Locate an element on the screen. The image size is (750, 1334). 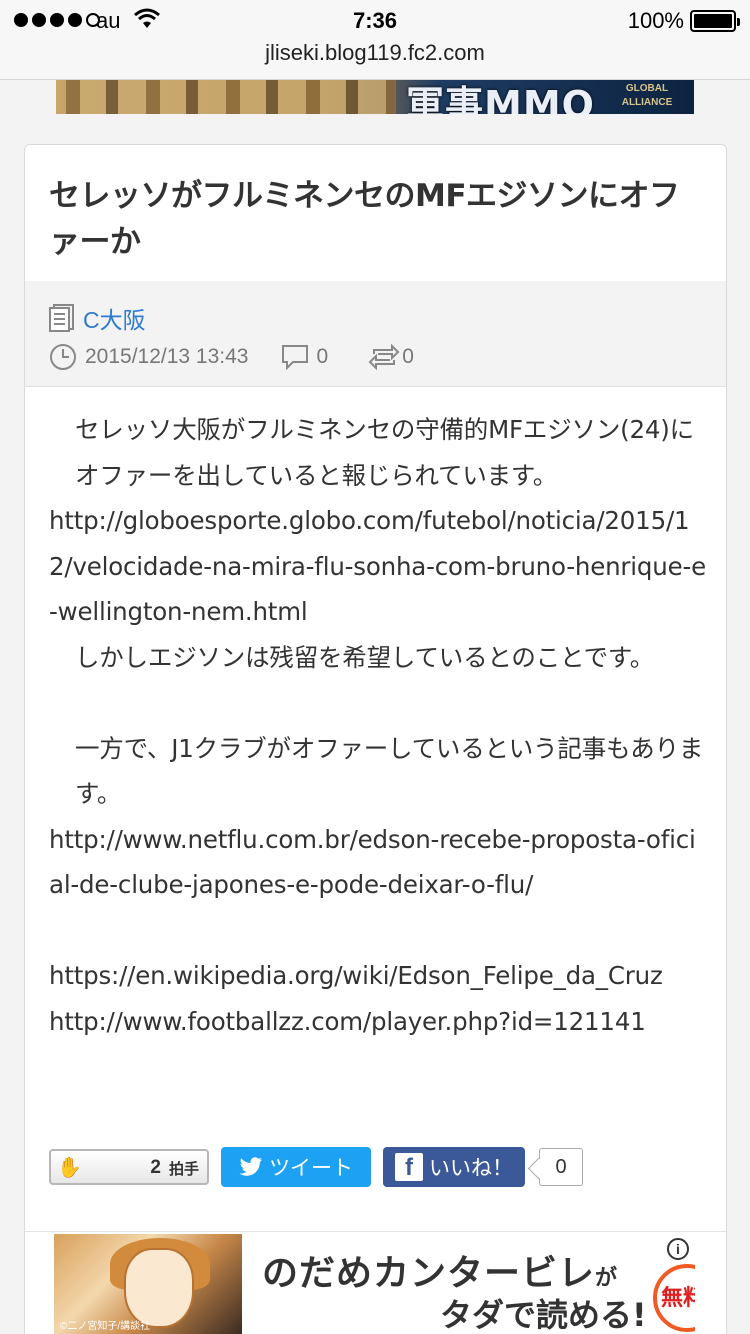
battery-percent: 100% is located at coordinates (655, 20).